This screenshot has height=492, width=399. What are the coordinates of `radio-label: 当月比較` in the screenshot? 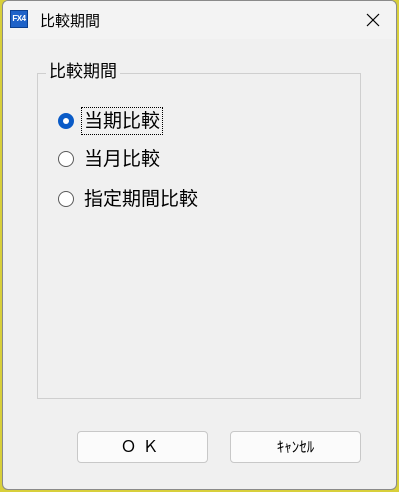 It's located at (122, 159).